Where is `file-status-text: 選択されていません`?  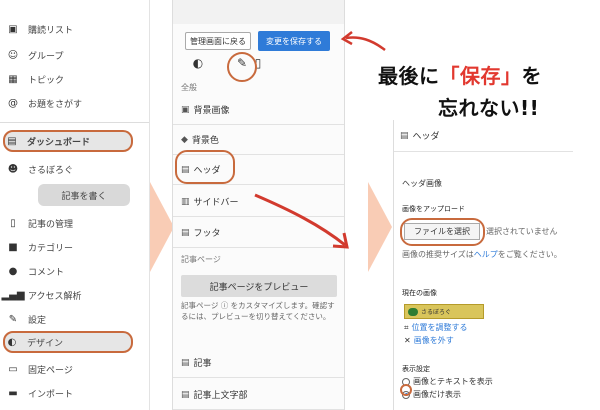 file-status-text: 選択されていません is located at coordinates (522, 231).